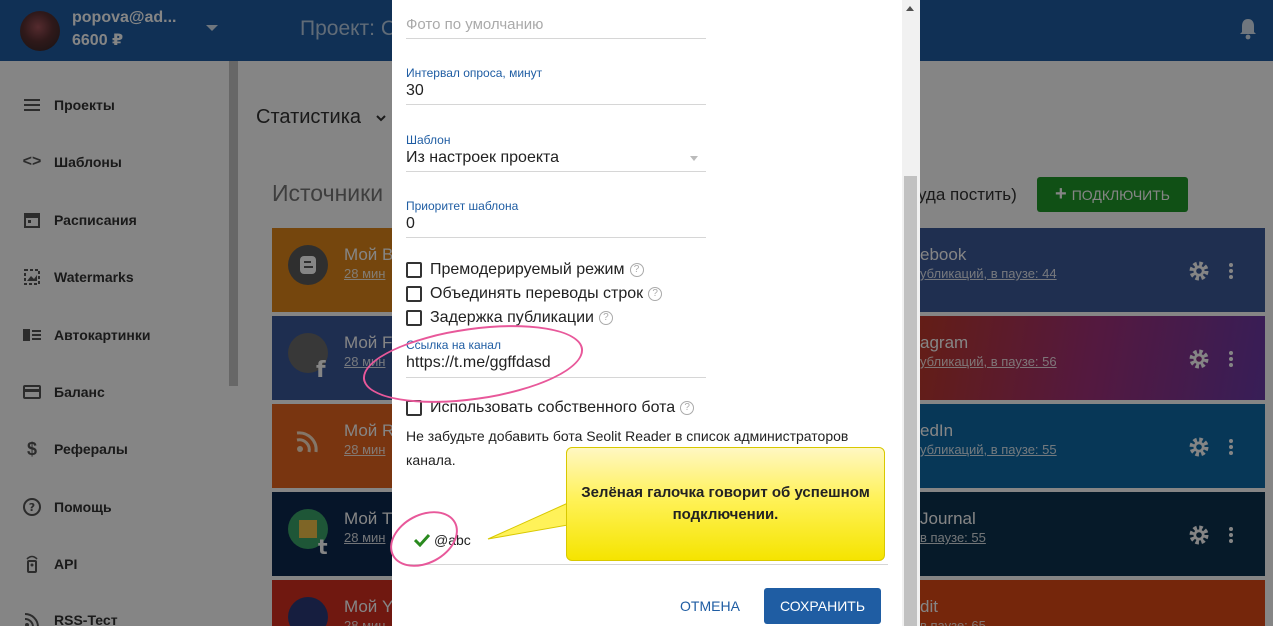 This screenshot has height=626, width=1273. I want to click on default-photo-underline, so click(556, 38).